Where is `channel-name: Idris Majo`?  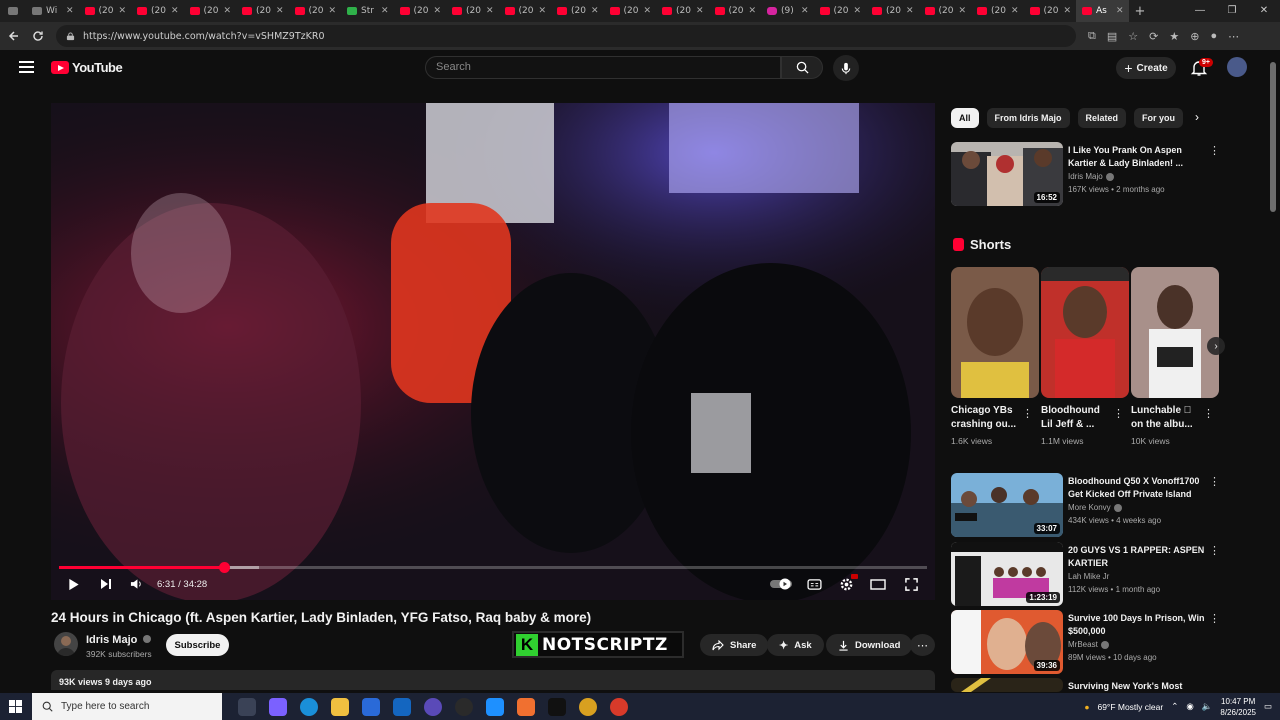
channel-name: Idris Majo is located at coordinates (119, 640).